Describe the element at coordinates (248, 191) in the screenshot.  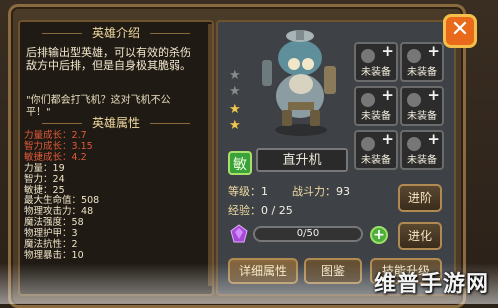
I see `level-info: 等级：1` at that location.